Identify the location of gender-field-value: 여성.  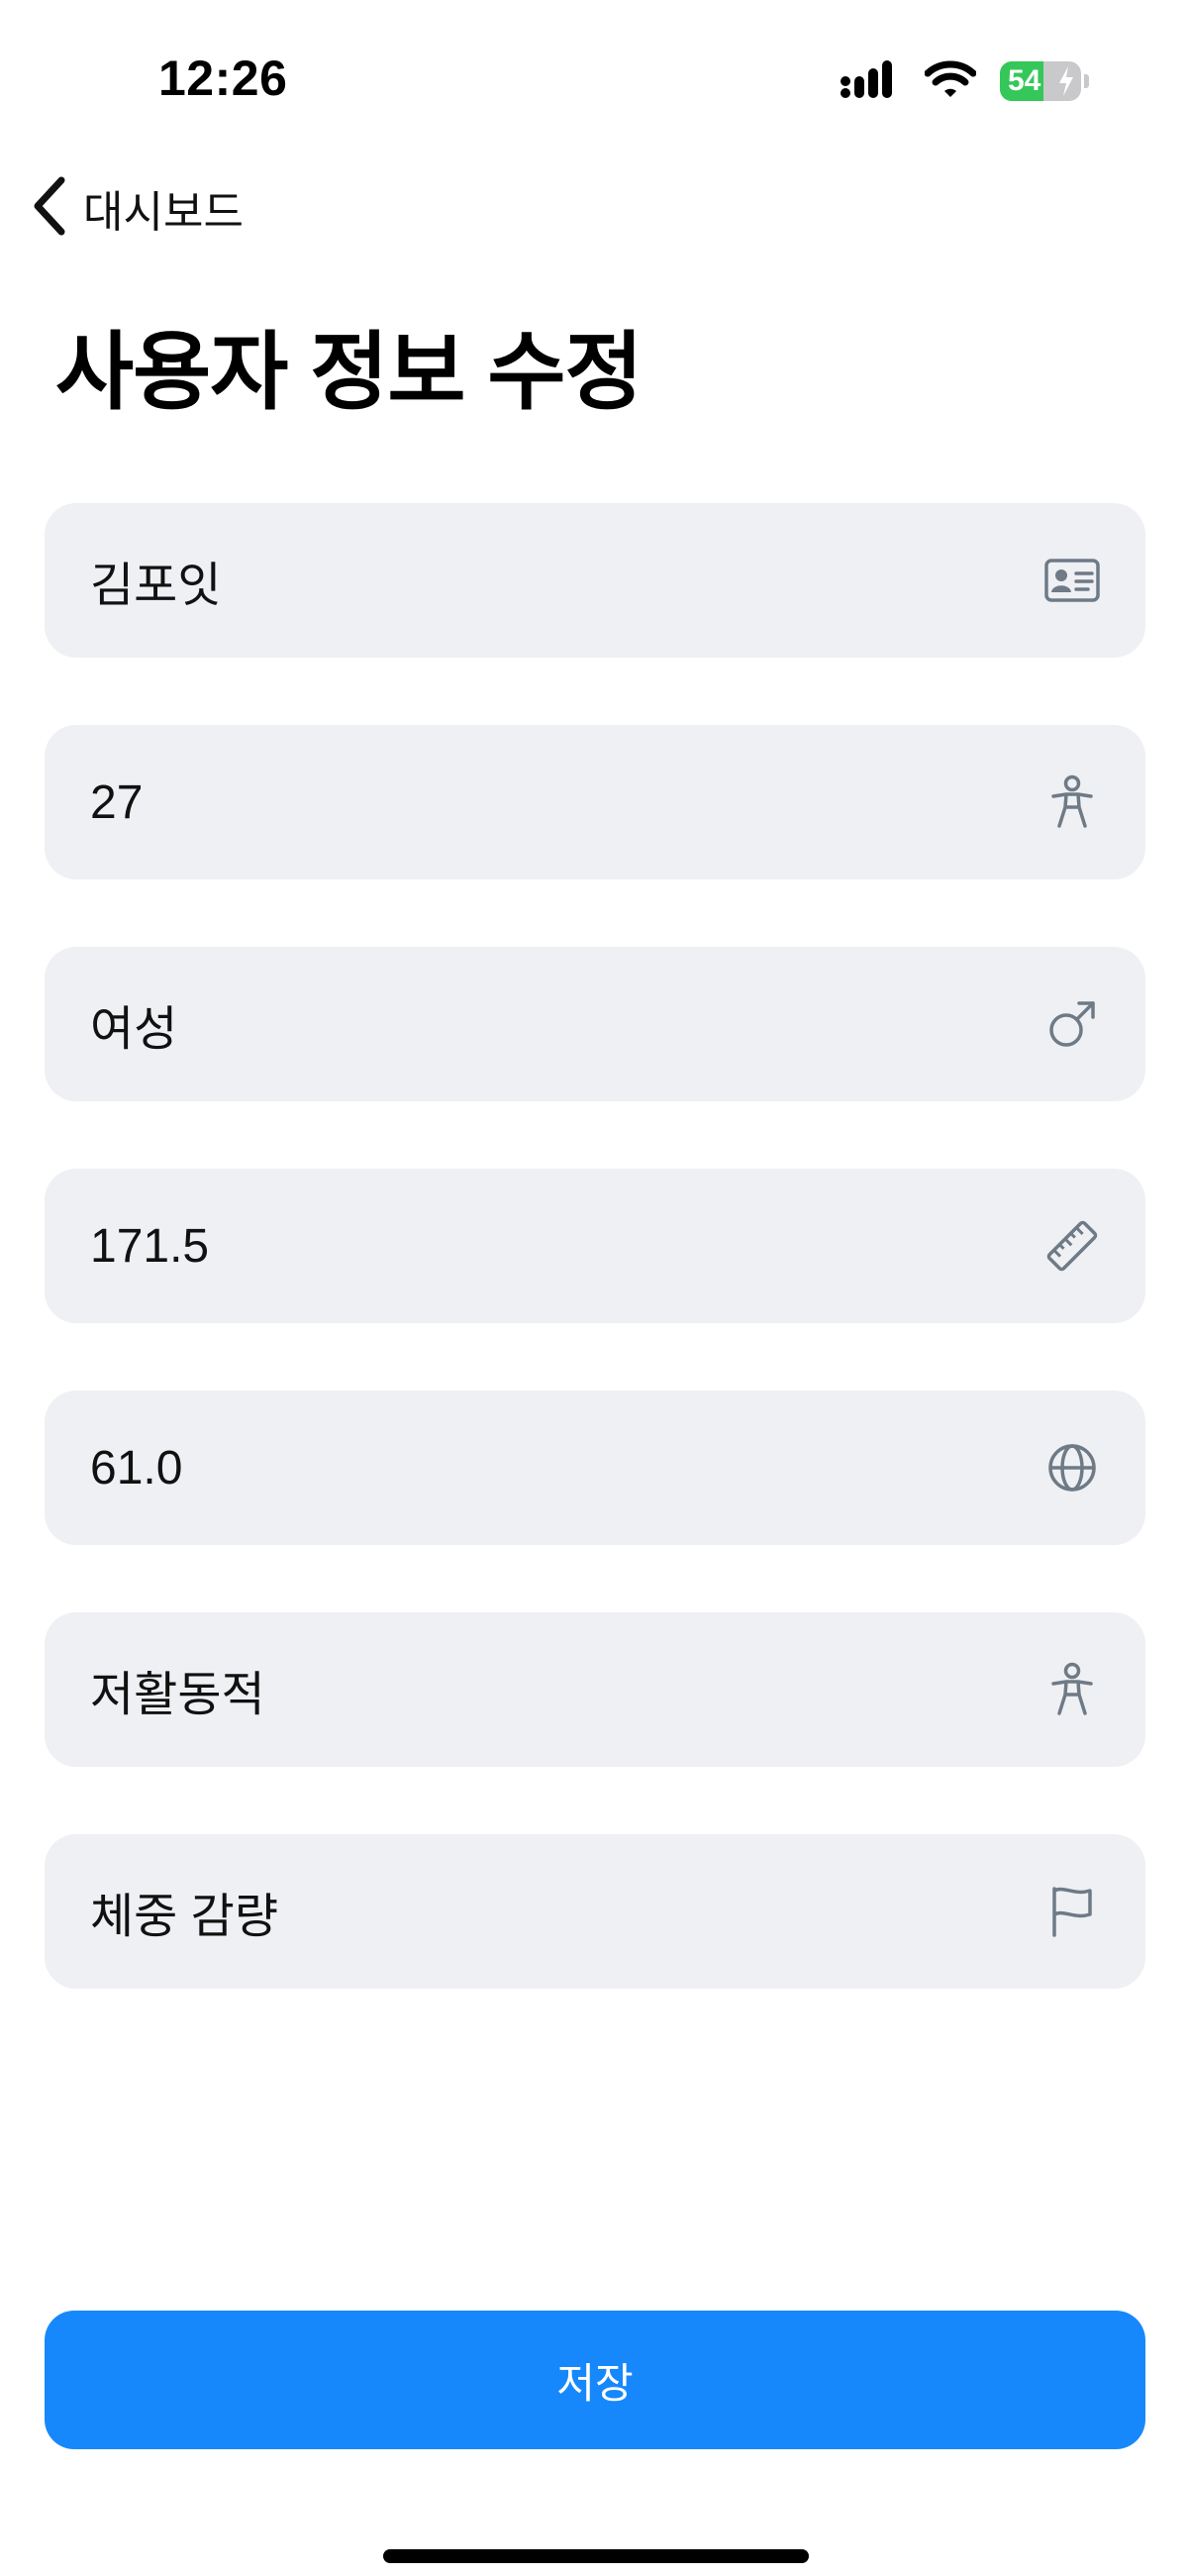
(134, 1029).